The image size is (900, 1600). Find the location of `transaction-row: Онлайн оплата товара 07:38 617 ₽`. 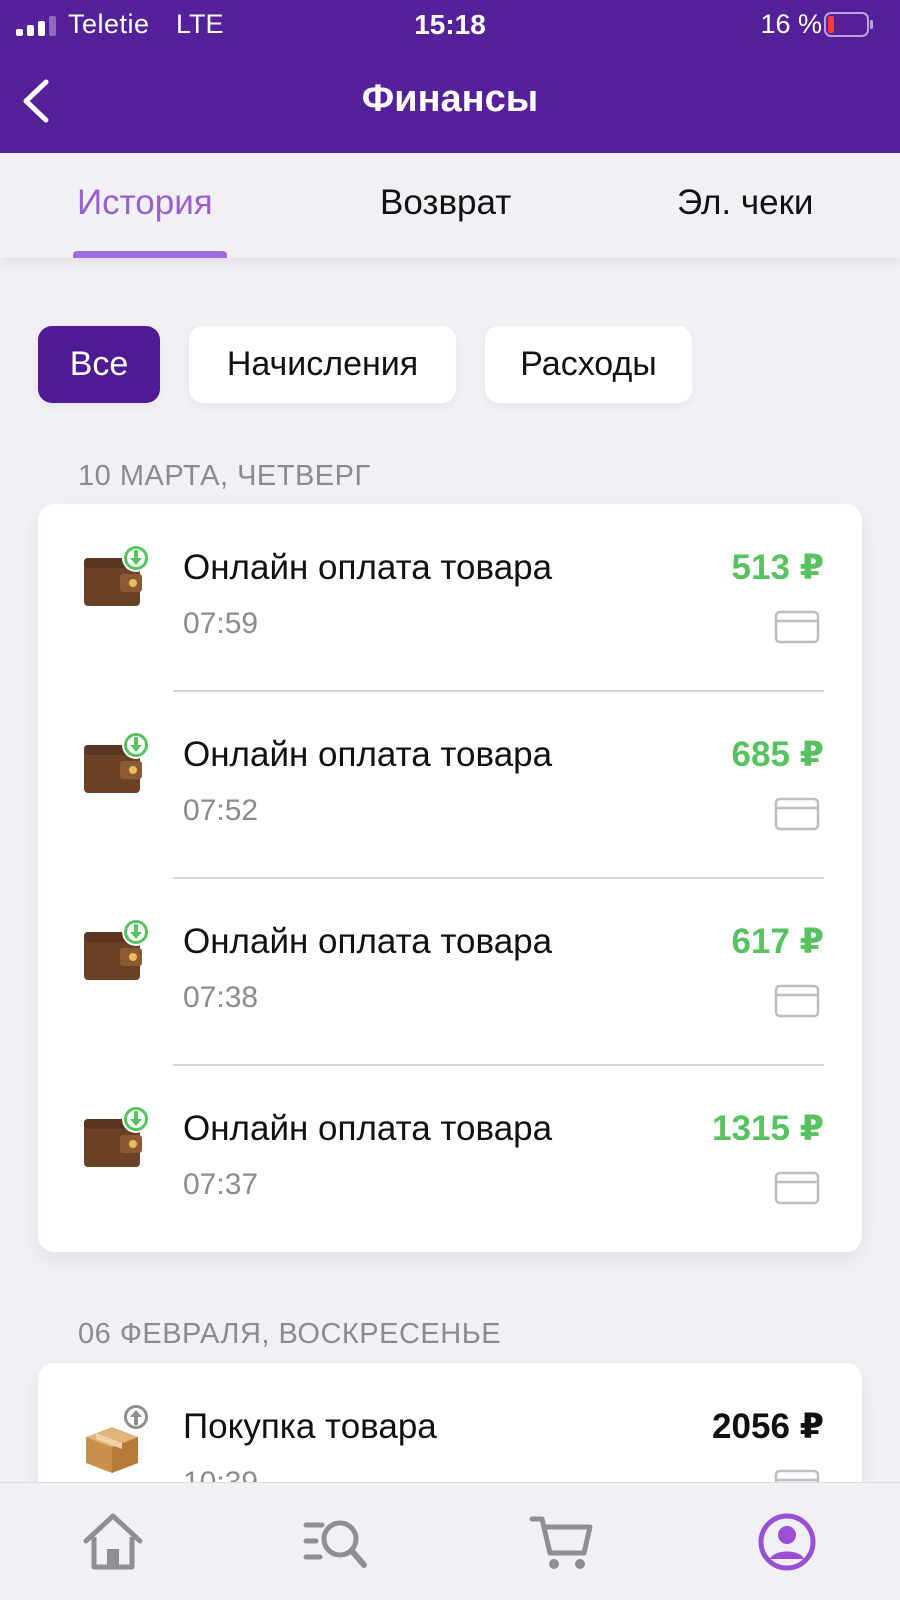

transaction-row: Онлайн оплата товара 07:38 617 ₽ is located at coordinates (450, 971).